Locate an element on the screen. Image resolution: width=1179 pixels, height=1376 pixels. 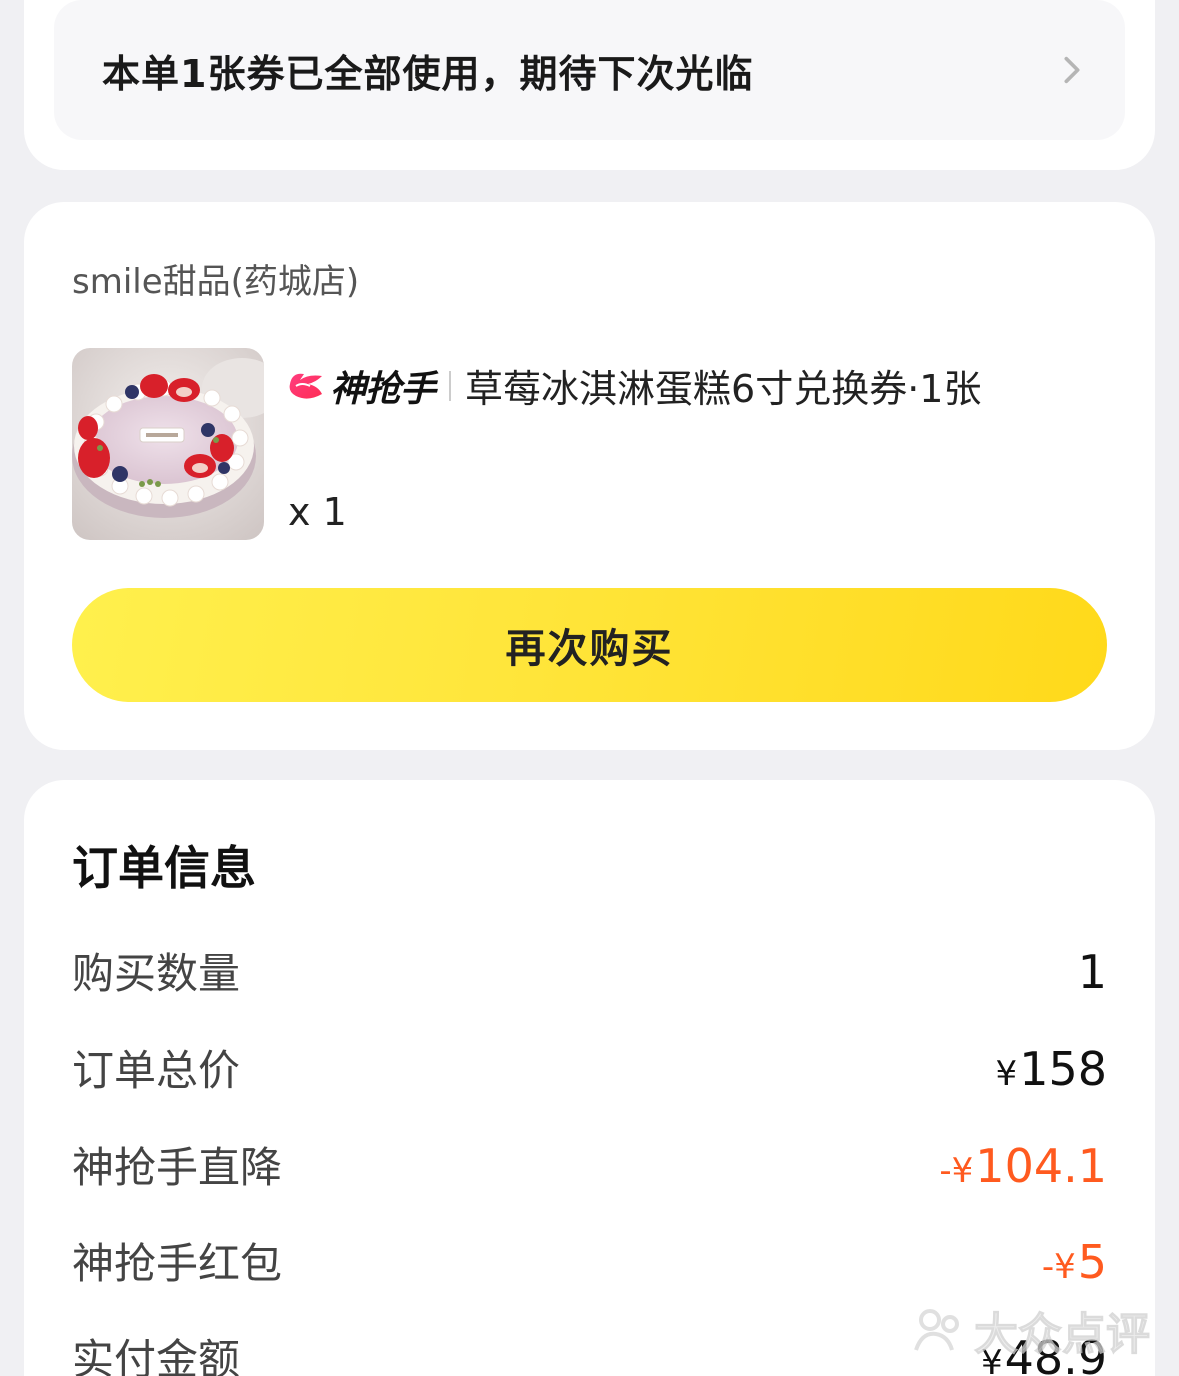
order-row-label: 订单总价 is located at coordinates (156, 1070).